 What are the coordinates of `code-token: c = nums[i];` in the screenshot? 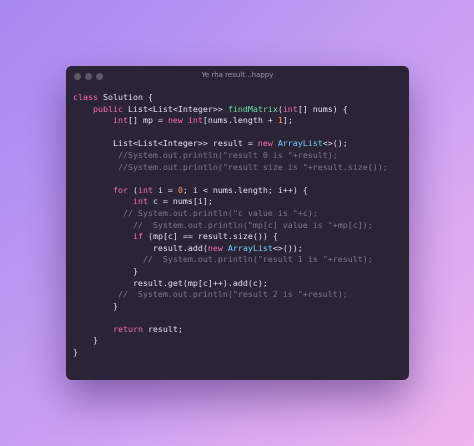 It's located at (182, 201).